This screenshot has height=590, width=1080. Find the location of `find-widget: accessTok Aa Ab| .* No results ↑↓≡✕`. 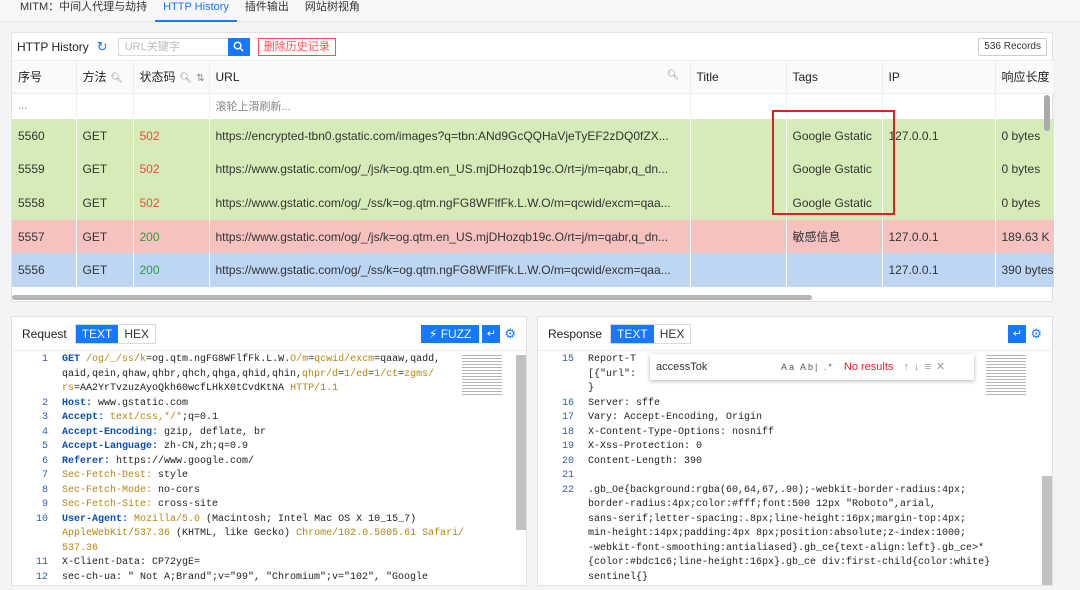

find-widget: accessTok Aa Ab| .* No results ↑↓≡✕ is located at coordinates (812, 367).